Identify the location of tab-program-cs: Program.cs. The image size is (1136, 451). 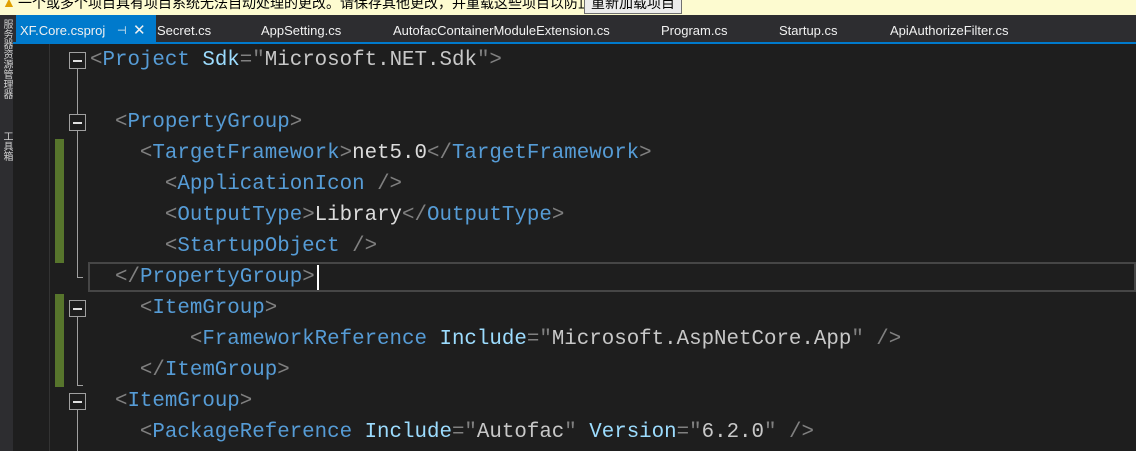
(694, 28).